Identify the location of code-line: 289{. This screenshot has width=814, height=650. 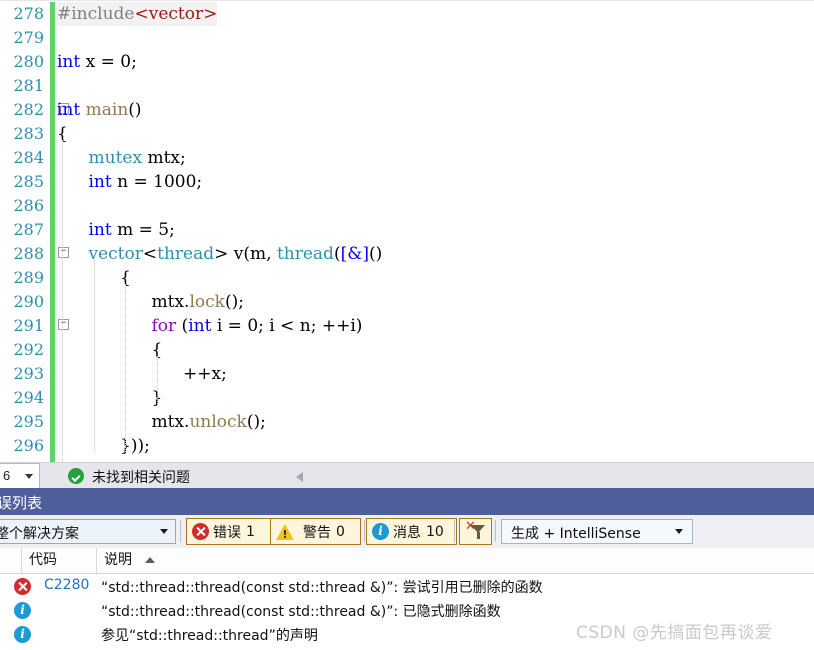
(407, 278).